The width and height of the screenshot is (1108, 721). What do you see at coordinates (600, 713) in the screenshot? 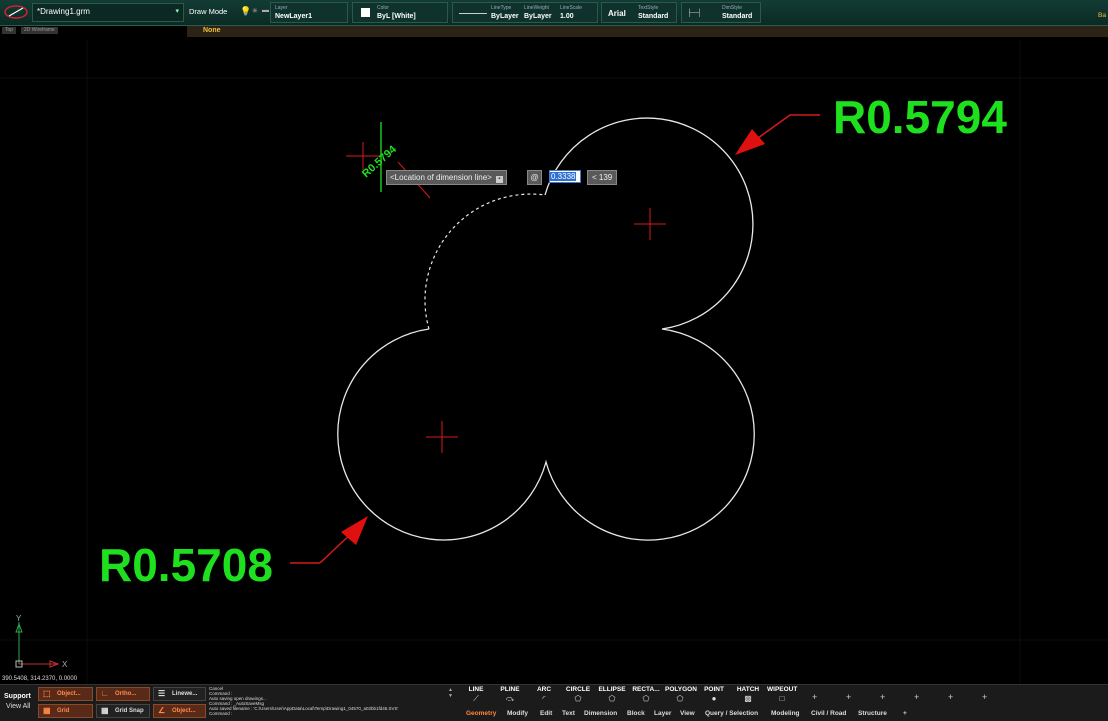
I see `tab-dimension: Dimension` at bounding box center [600, 713].